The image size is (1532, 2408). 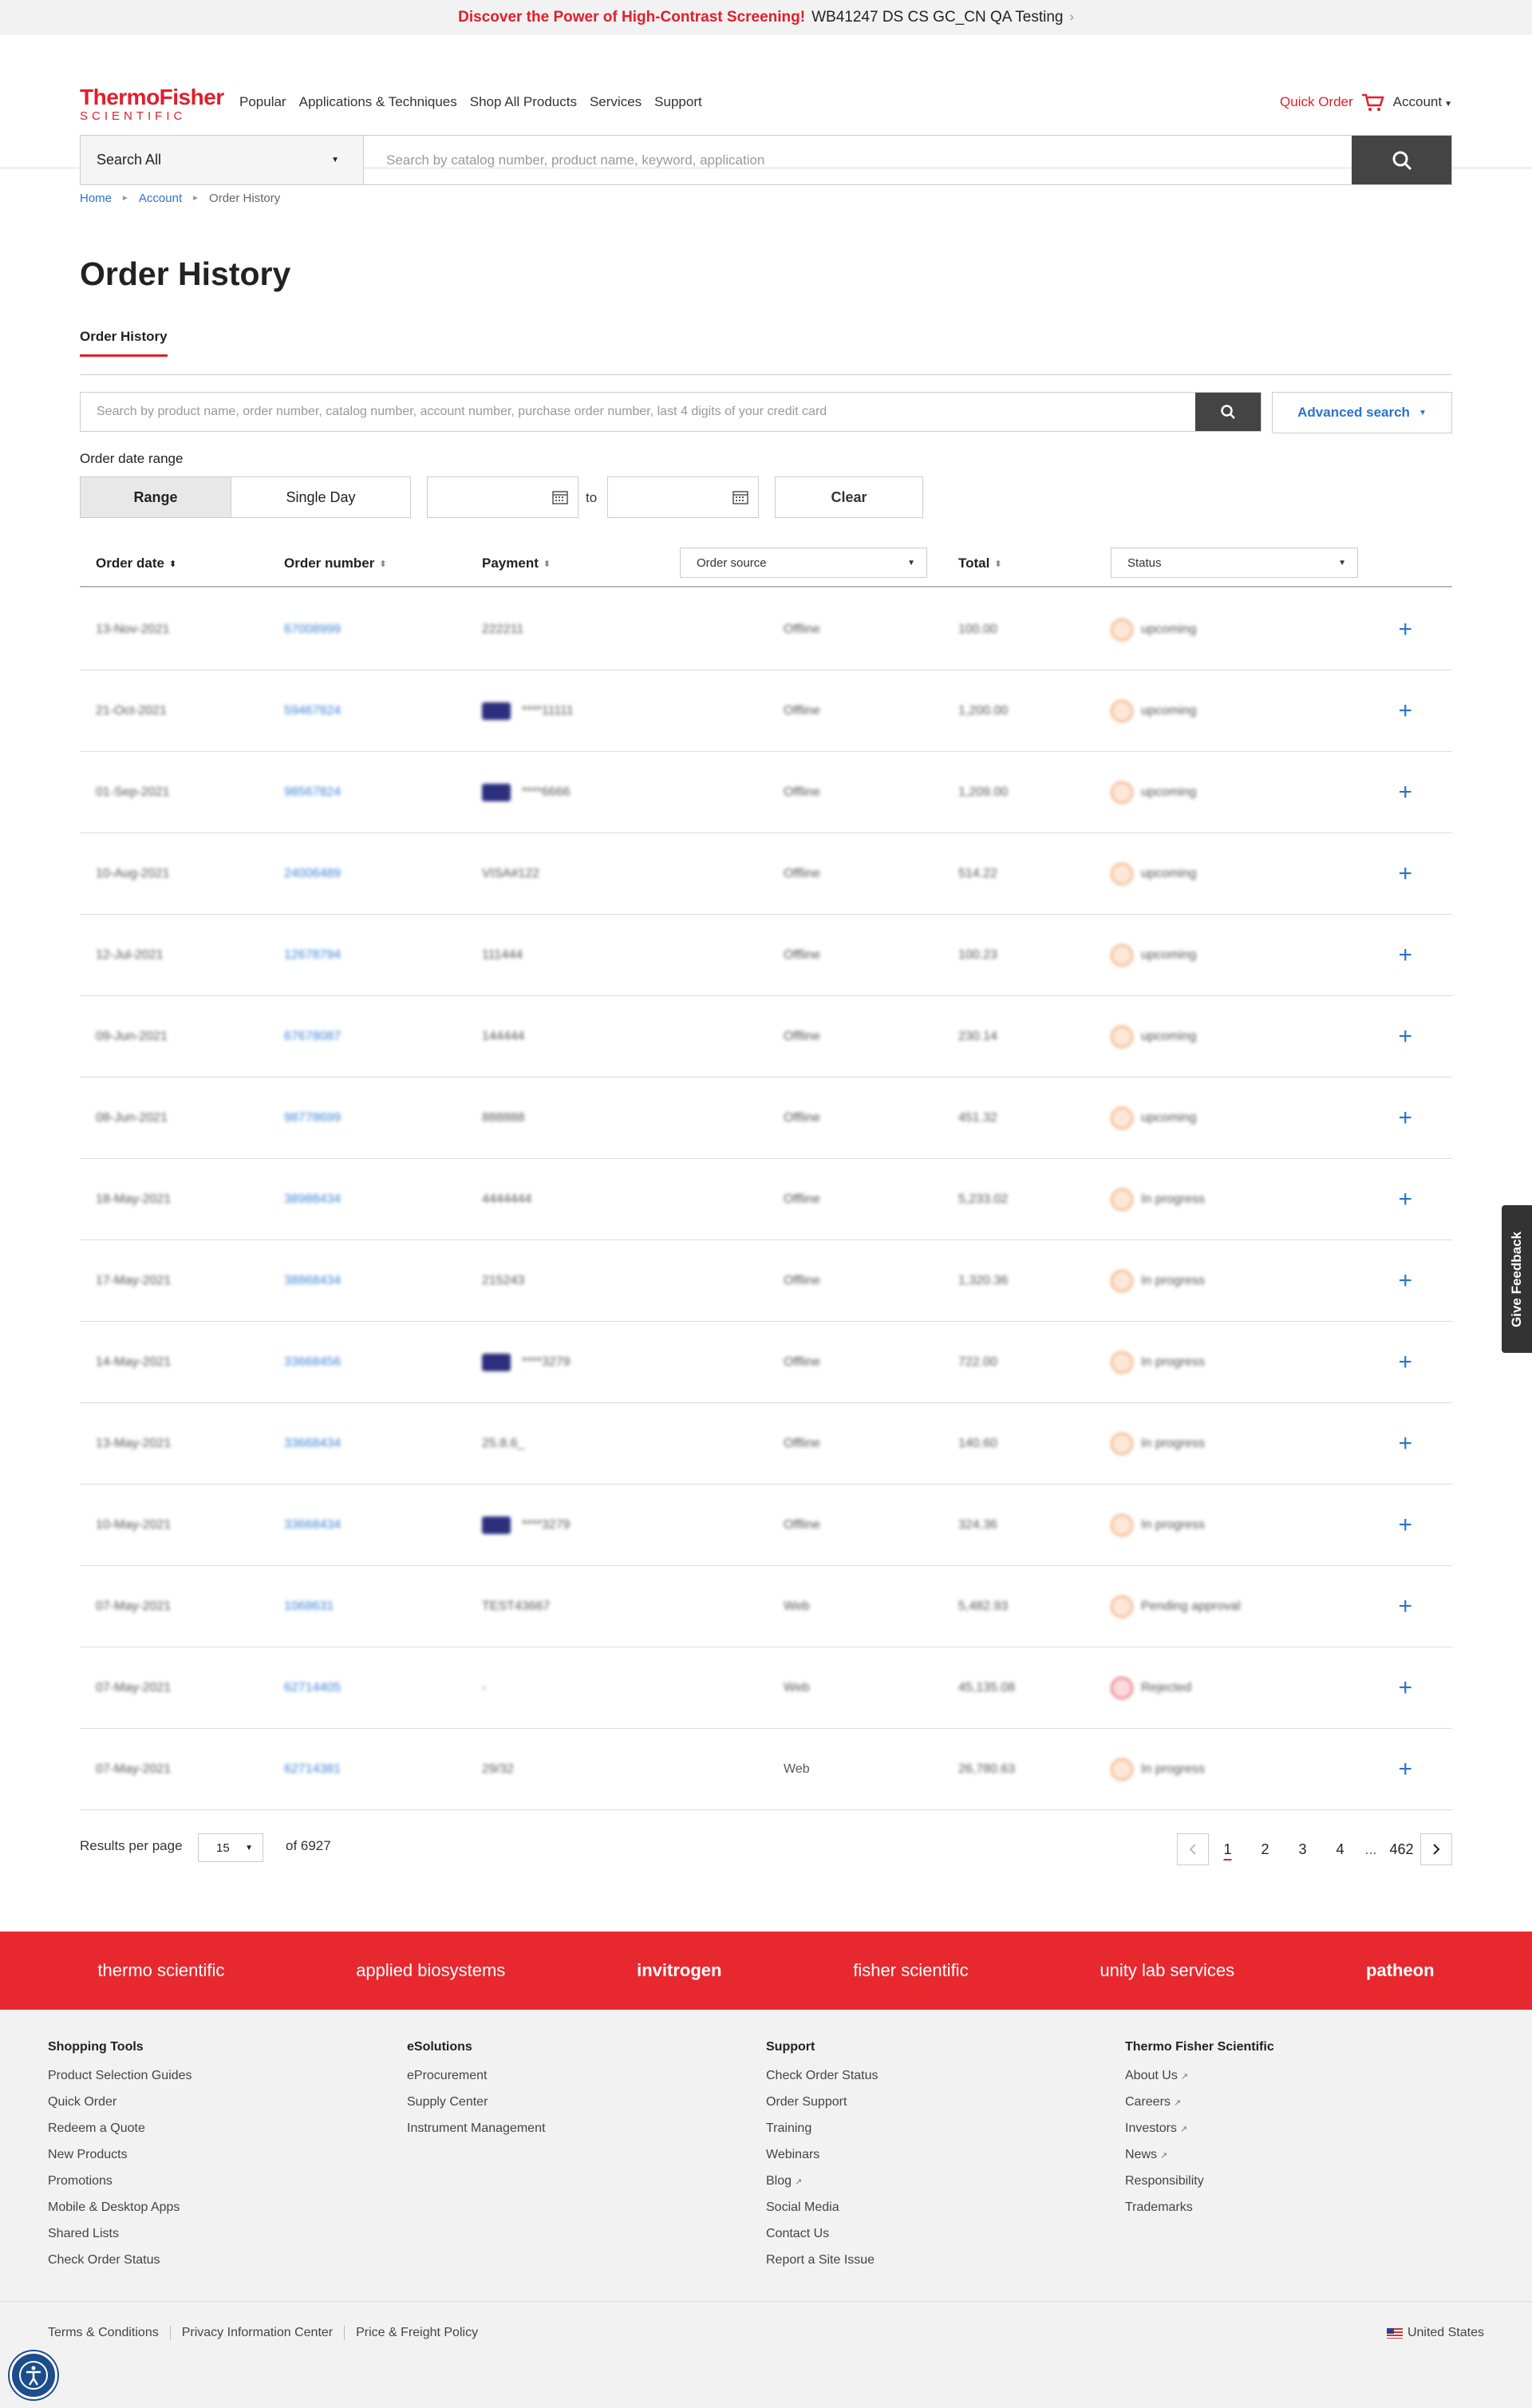 What do you see at coordinates (1199, 2108) in the screenshot?
I see `footer-link-careers: Careers ↗` at bounding box center [1199, 2108].